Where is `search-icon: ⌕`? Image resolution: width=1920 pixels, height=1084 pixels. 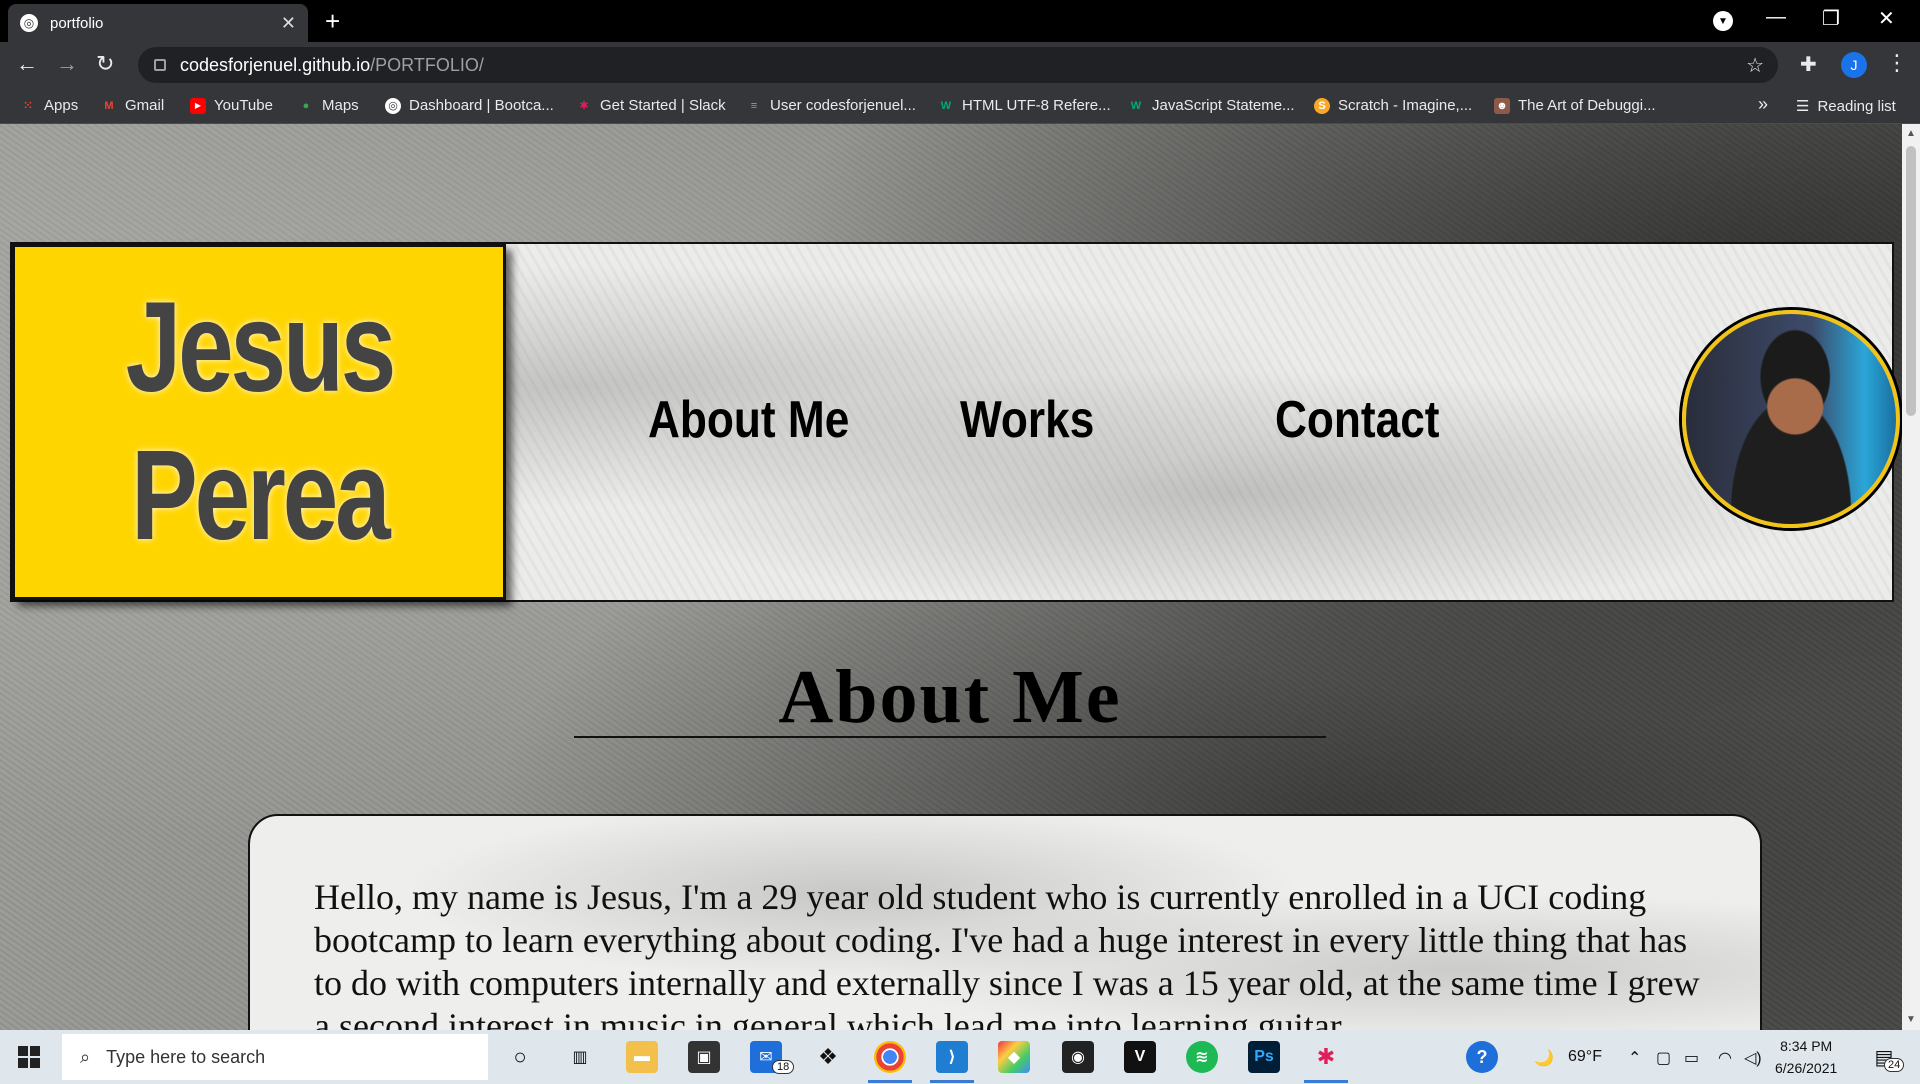 search-icon: ⌕ is located at coordinates (85, 1056).